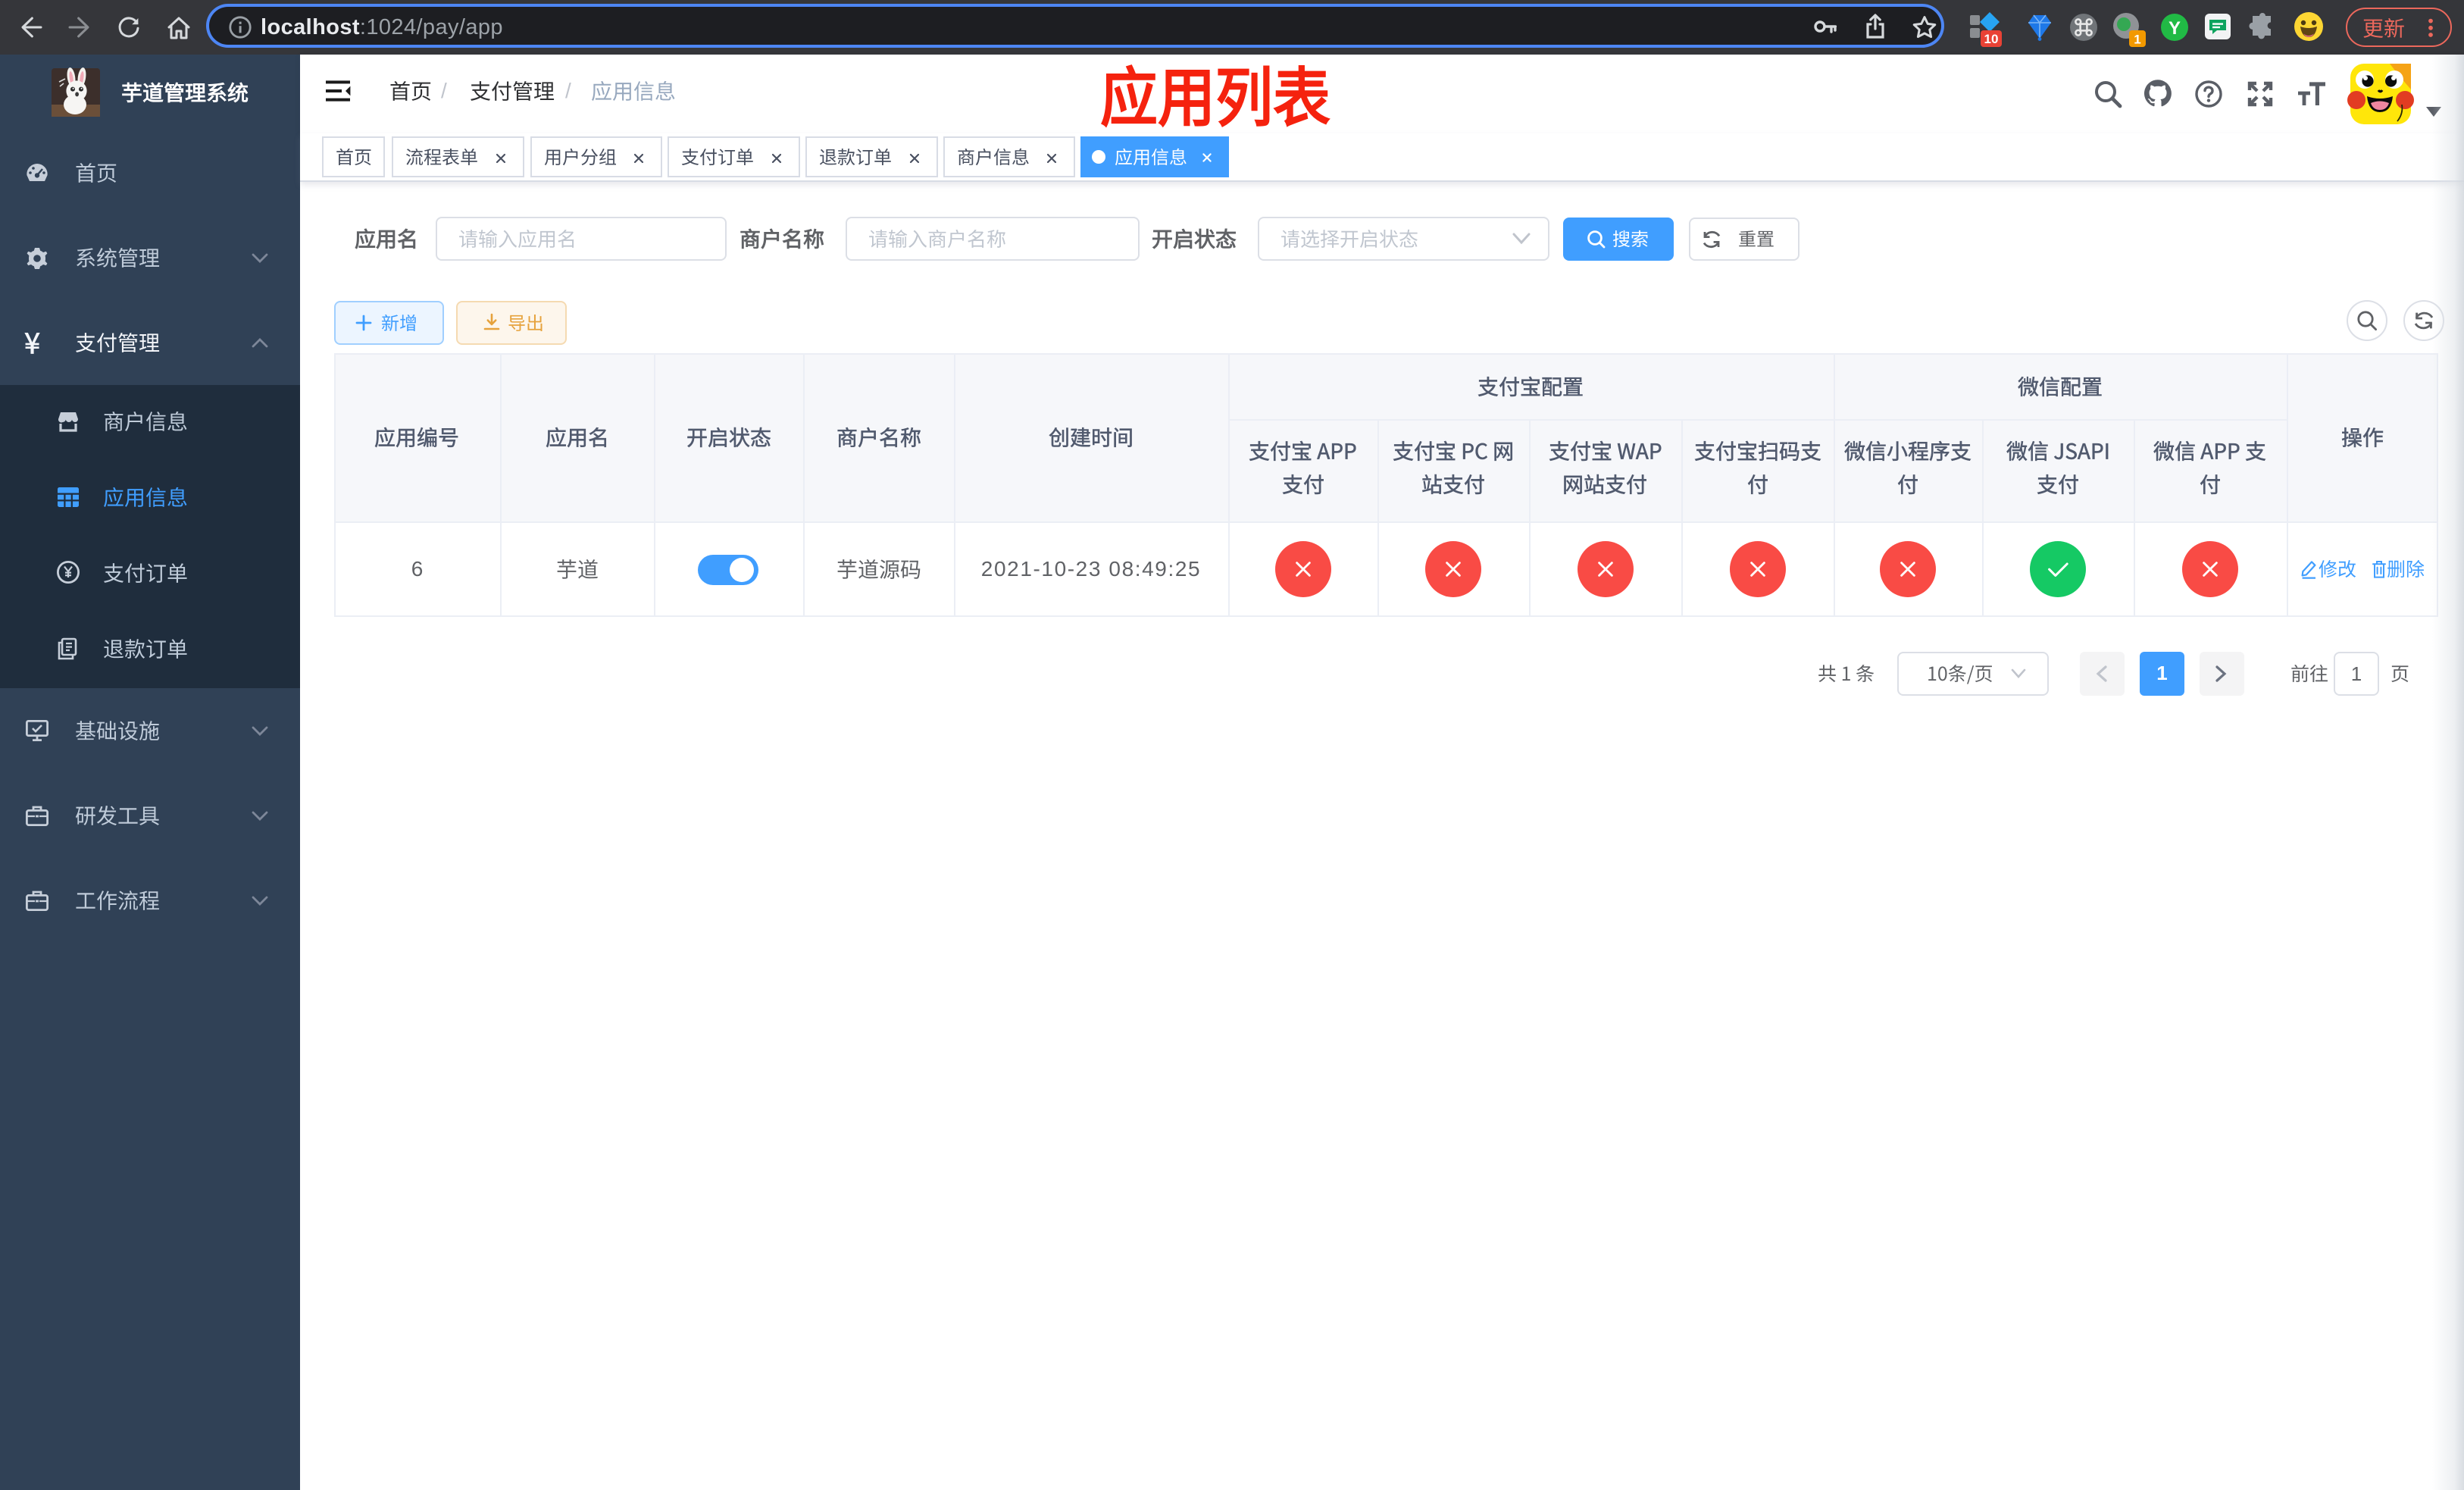 The height and width of the screenshot is (1490, 2464). Describe the element at coordinates (1991, 39) in the screenshot. I see `svg-text: 10` at that location.